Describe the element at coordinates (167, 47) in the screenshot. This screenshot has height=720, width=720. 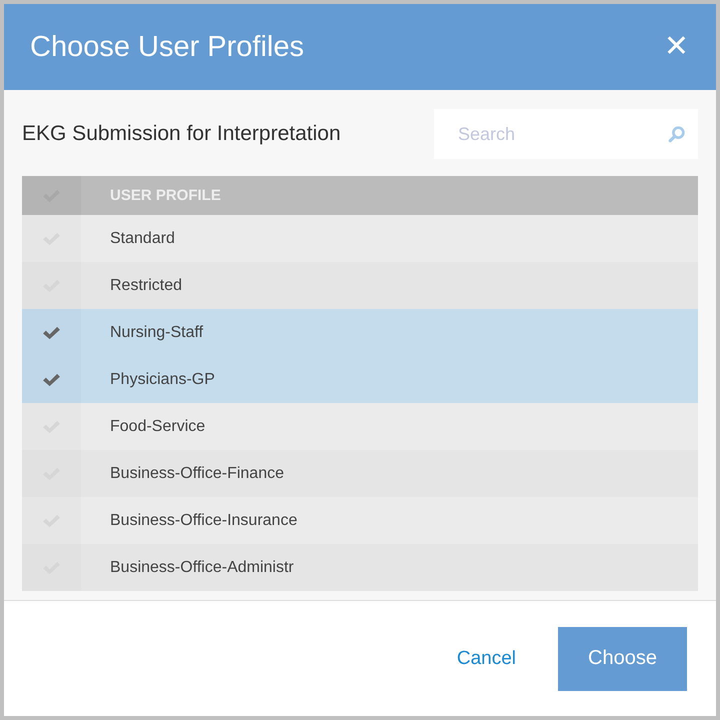
I see `dialog-title: Choose User Profiles` at that location.